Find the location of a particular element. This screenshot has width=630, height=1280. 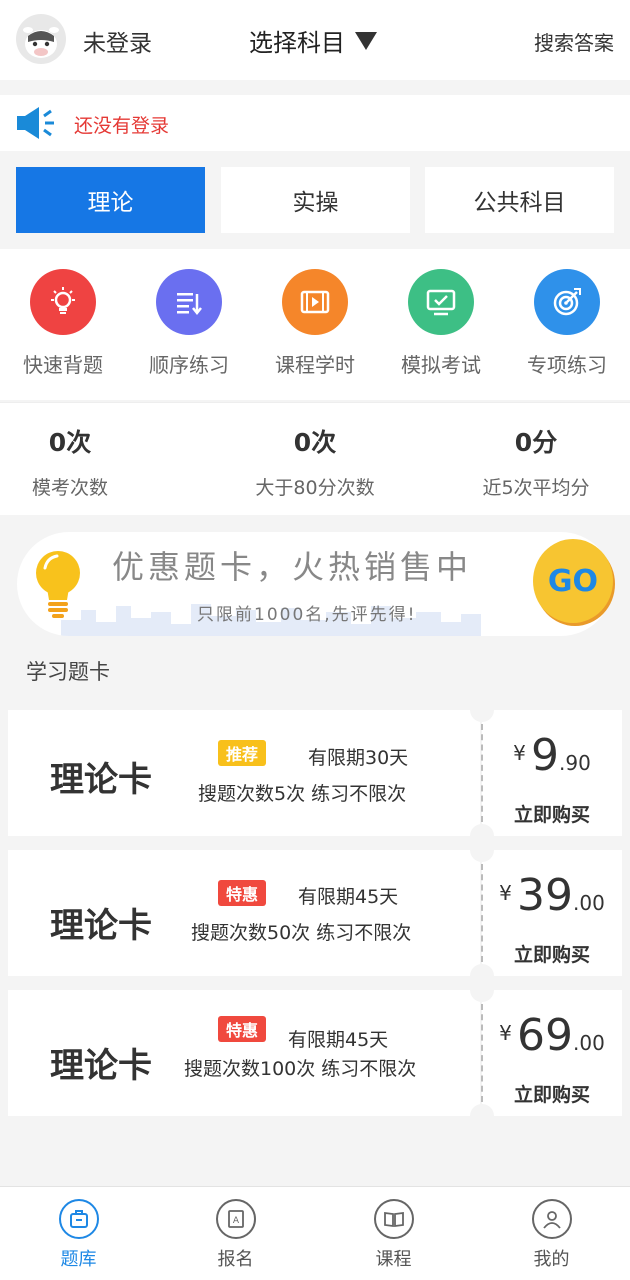

feature-label: 专项练习 is located at coordinates (567, 365).